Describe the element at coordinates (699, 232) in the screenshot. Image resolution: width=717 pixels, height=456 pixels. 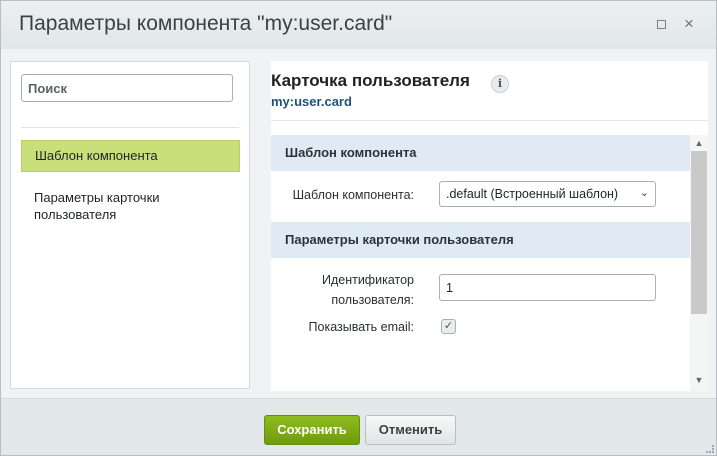
I see `scrollbar-thumb` at that location.